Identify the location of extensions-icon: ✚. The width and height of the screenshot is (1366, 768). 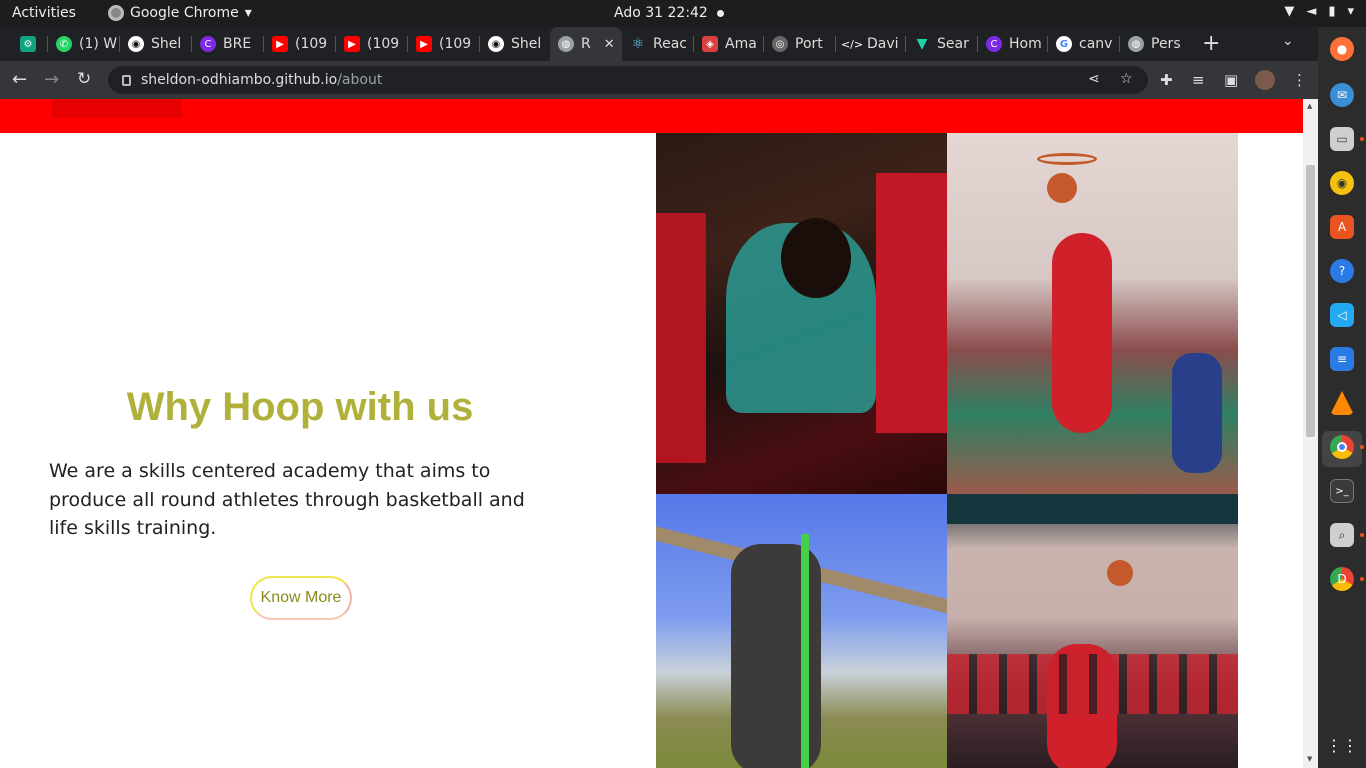
(1166, 80).